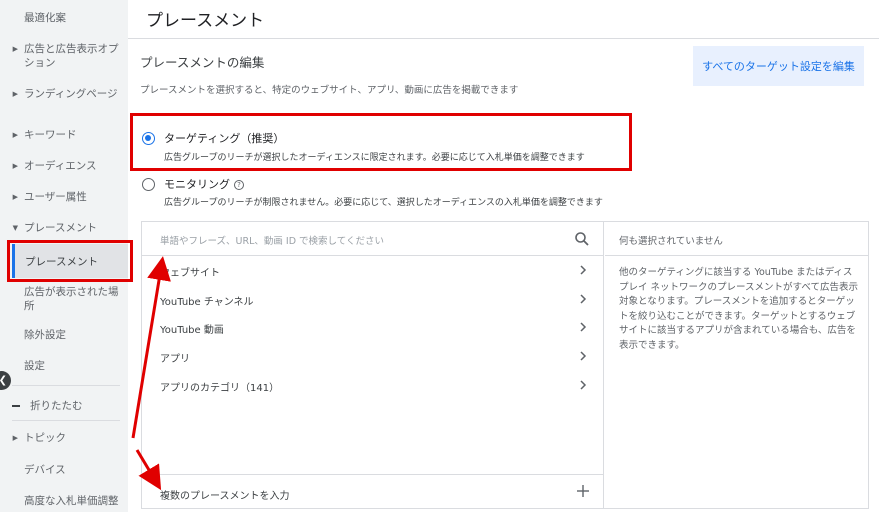 The image size is (879, 512). Describe the element at coordinates (15, 228) in the screenshot. I see `triangle-down-icon: ▼` at that location.